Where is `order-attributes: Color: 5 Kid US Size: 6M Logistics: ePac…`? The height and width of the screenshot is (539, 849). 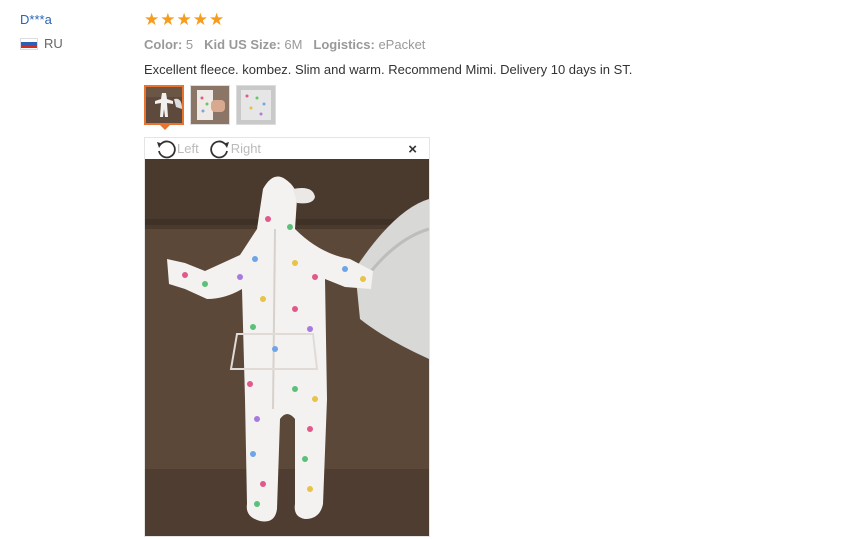
order-attributes: Color: 5 Kid US Size: 6M Logistics: ePac… is located at coordinates (489, 44).